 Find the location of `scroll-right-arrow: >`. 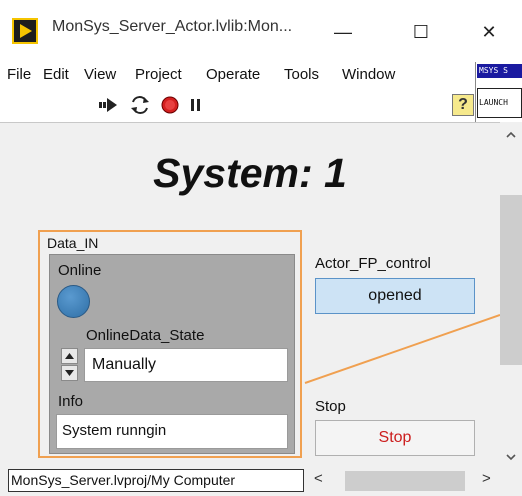

scroll-right-arrow: > is located at coordinates (486, 478).